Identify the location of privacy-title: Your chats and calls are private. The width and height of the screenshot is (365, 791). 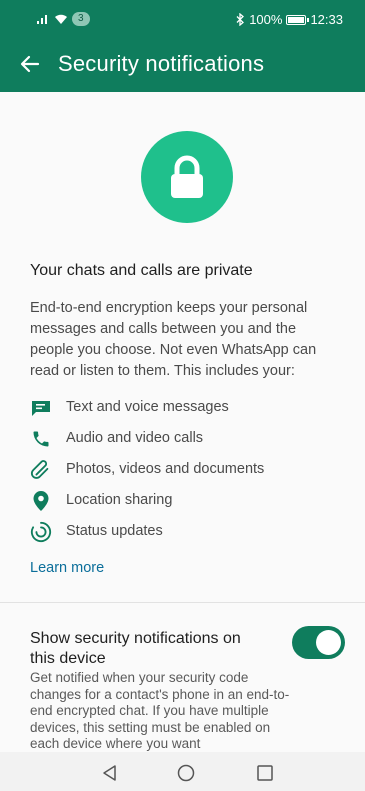
(141, 270).